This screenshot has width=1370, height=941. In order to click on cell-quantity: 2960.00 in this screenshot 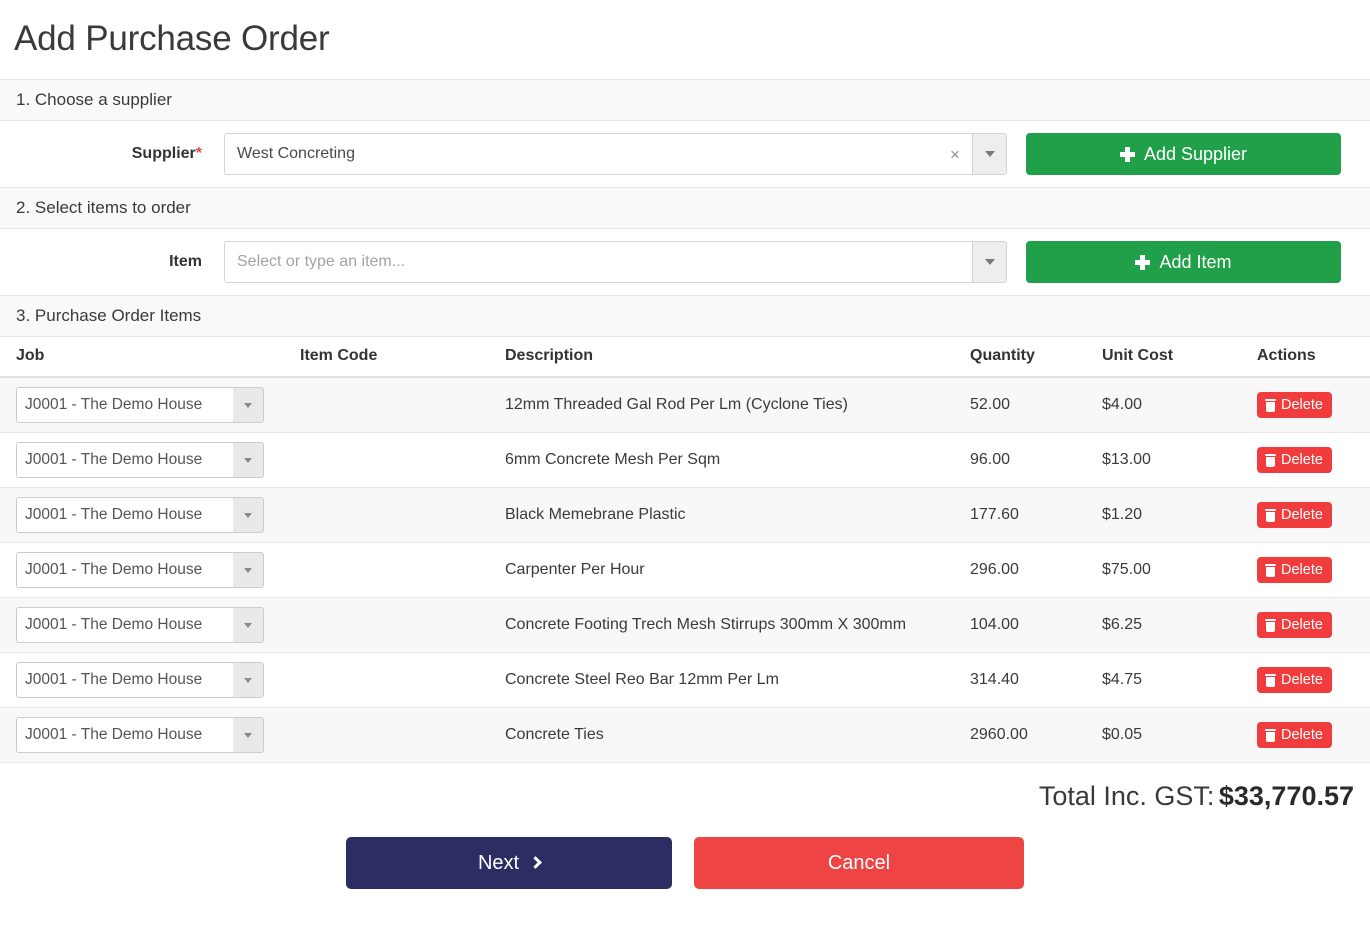, I will do `click(1036, 735)`.